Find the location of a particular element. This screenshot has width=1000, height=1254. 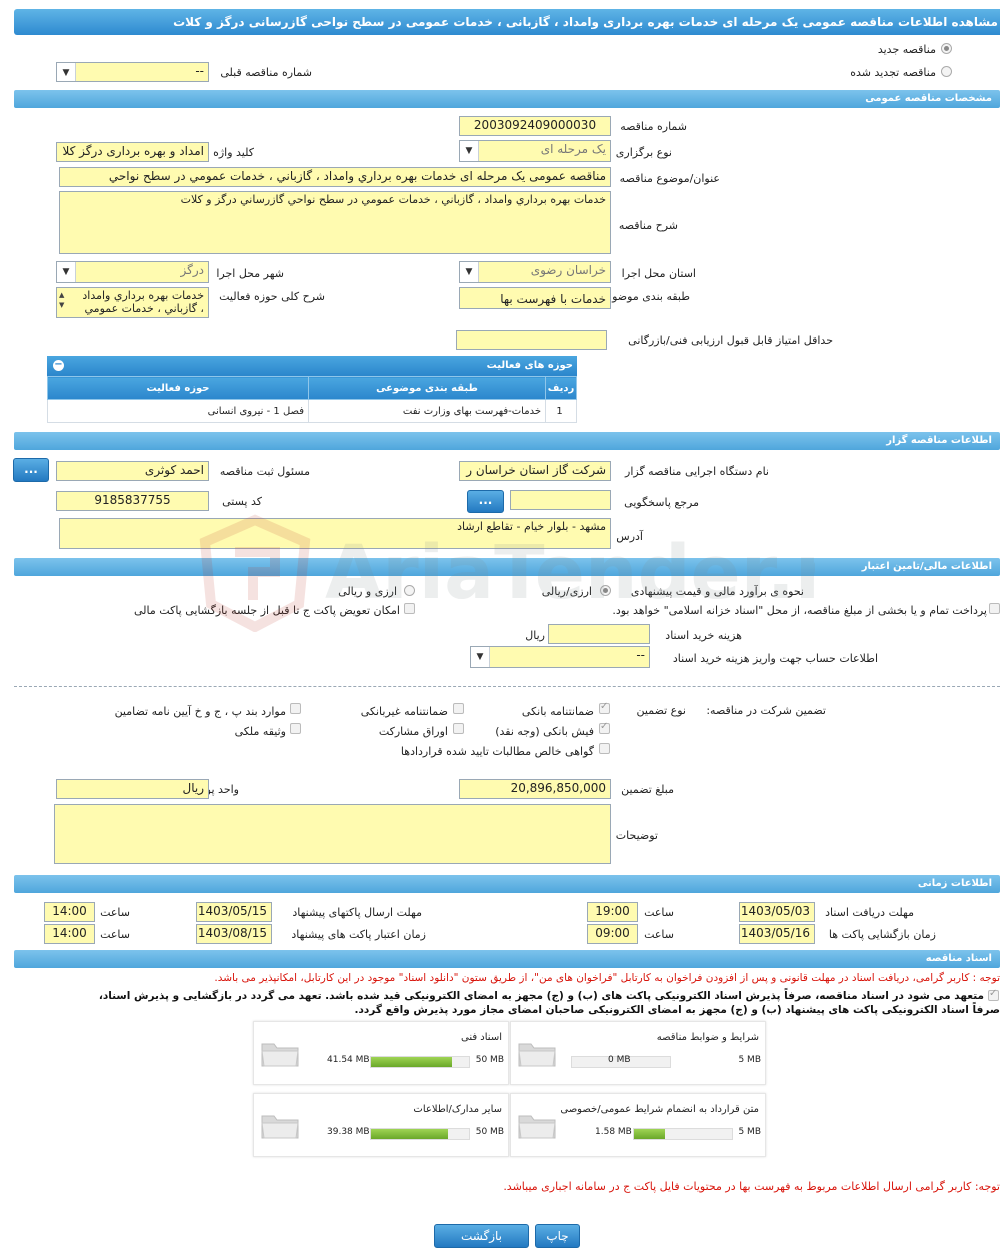

opening-time: 09:00 is located at coordinates (612, 934).